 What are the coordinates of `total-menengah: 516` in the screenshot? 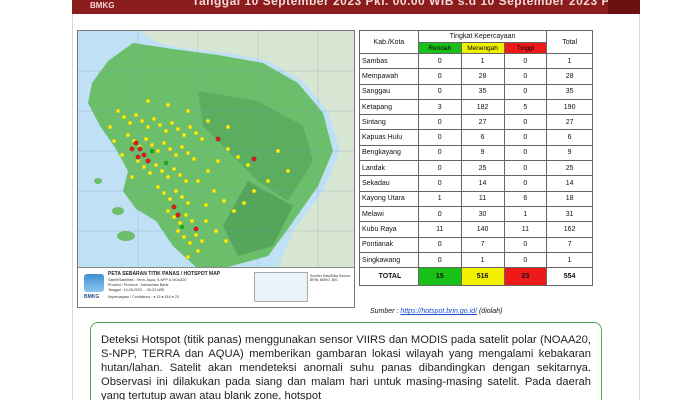 It's located at (482, 277).